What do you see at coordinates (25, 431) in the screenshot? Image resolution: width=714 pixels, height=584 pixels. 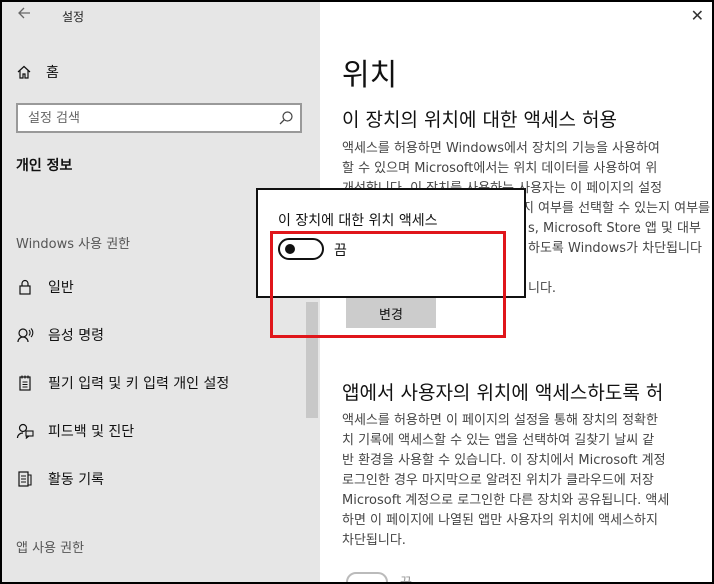 I see `feedback-icon` at bounding box center [25, 431].